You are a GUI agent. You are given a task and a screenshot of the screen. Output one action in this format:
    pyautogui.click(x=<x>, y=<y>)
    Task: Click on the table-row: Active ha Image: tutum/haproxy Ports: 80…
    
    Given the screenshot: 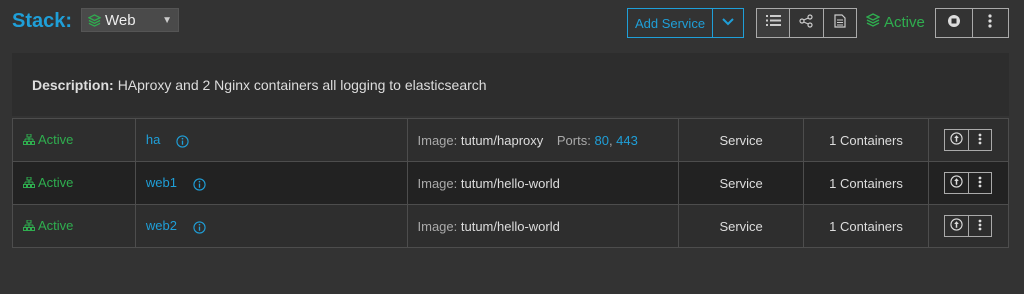 What is the action you would take?
    pyautogui.click(x=511, y=140)
    